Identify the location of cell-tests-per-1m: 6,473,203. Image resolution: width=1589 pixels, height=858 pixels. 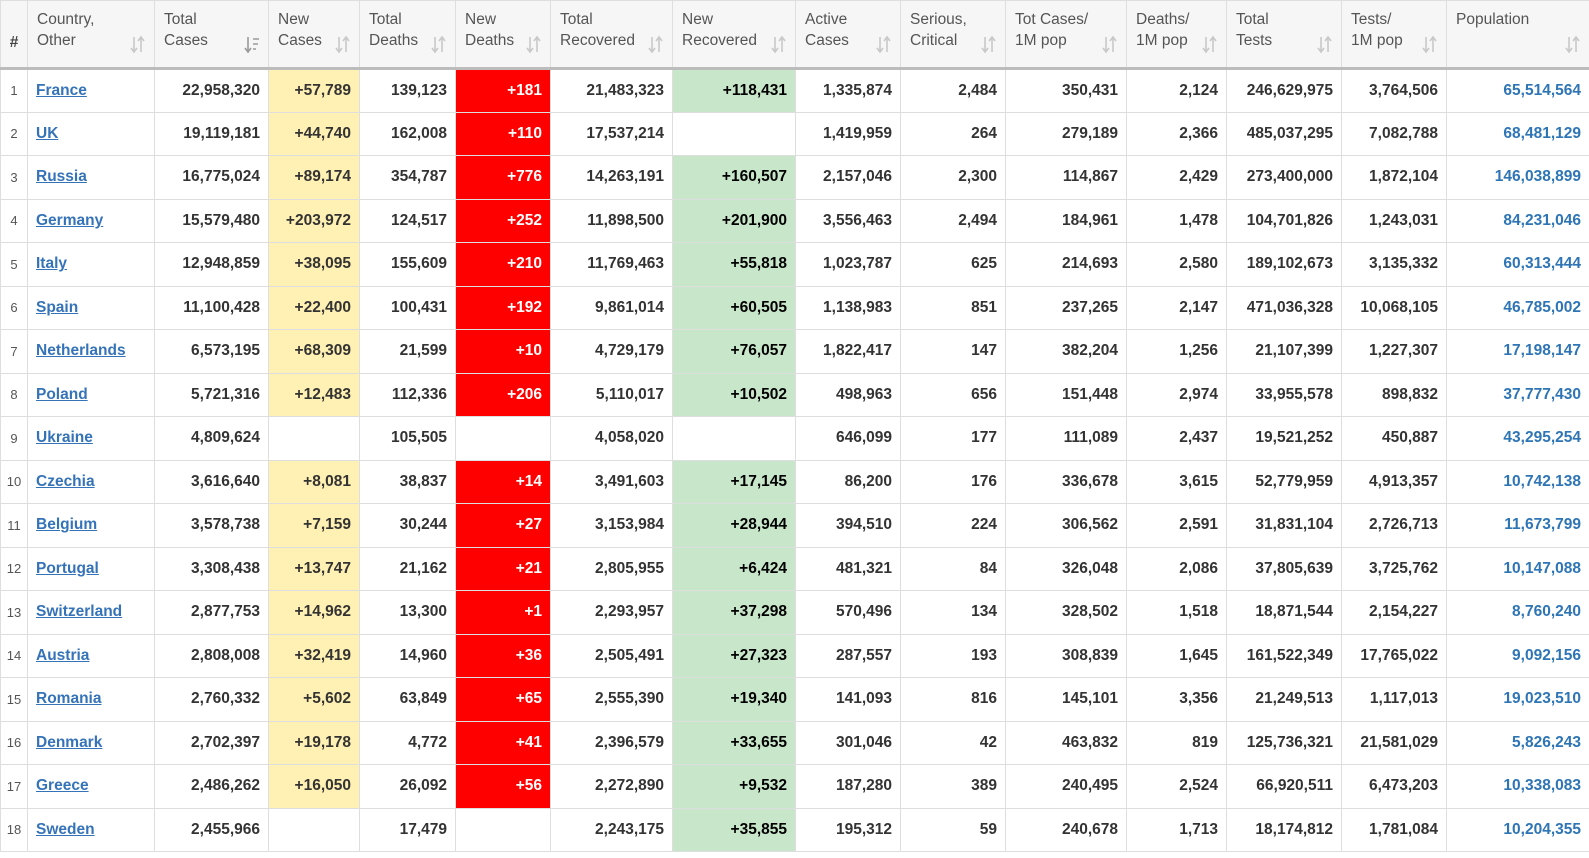
(1394, 786).